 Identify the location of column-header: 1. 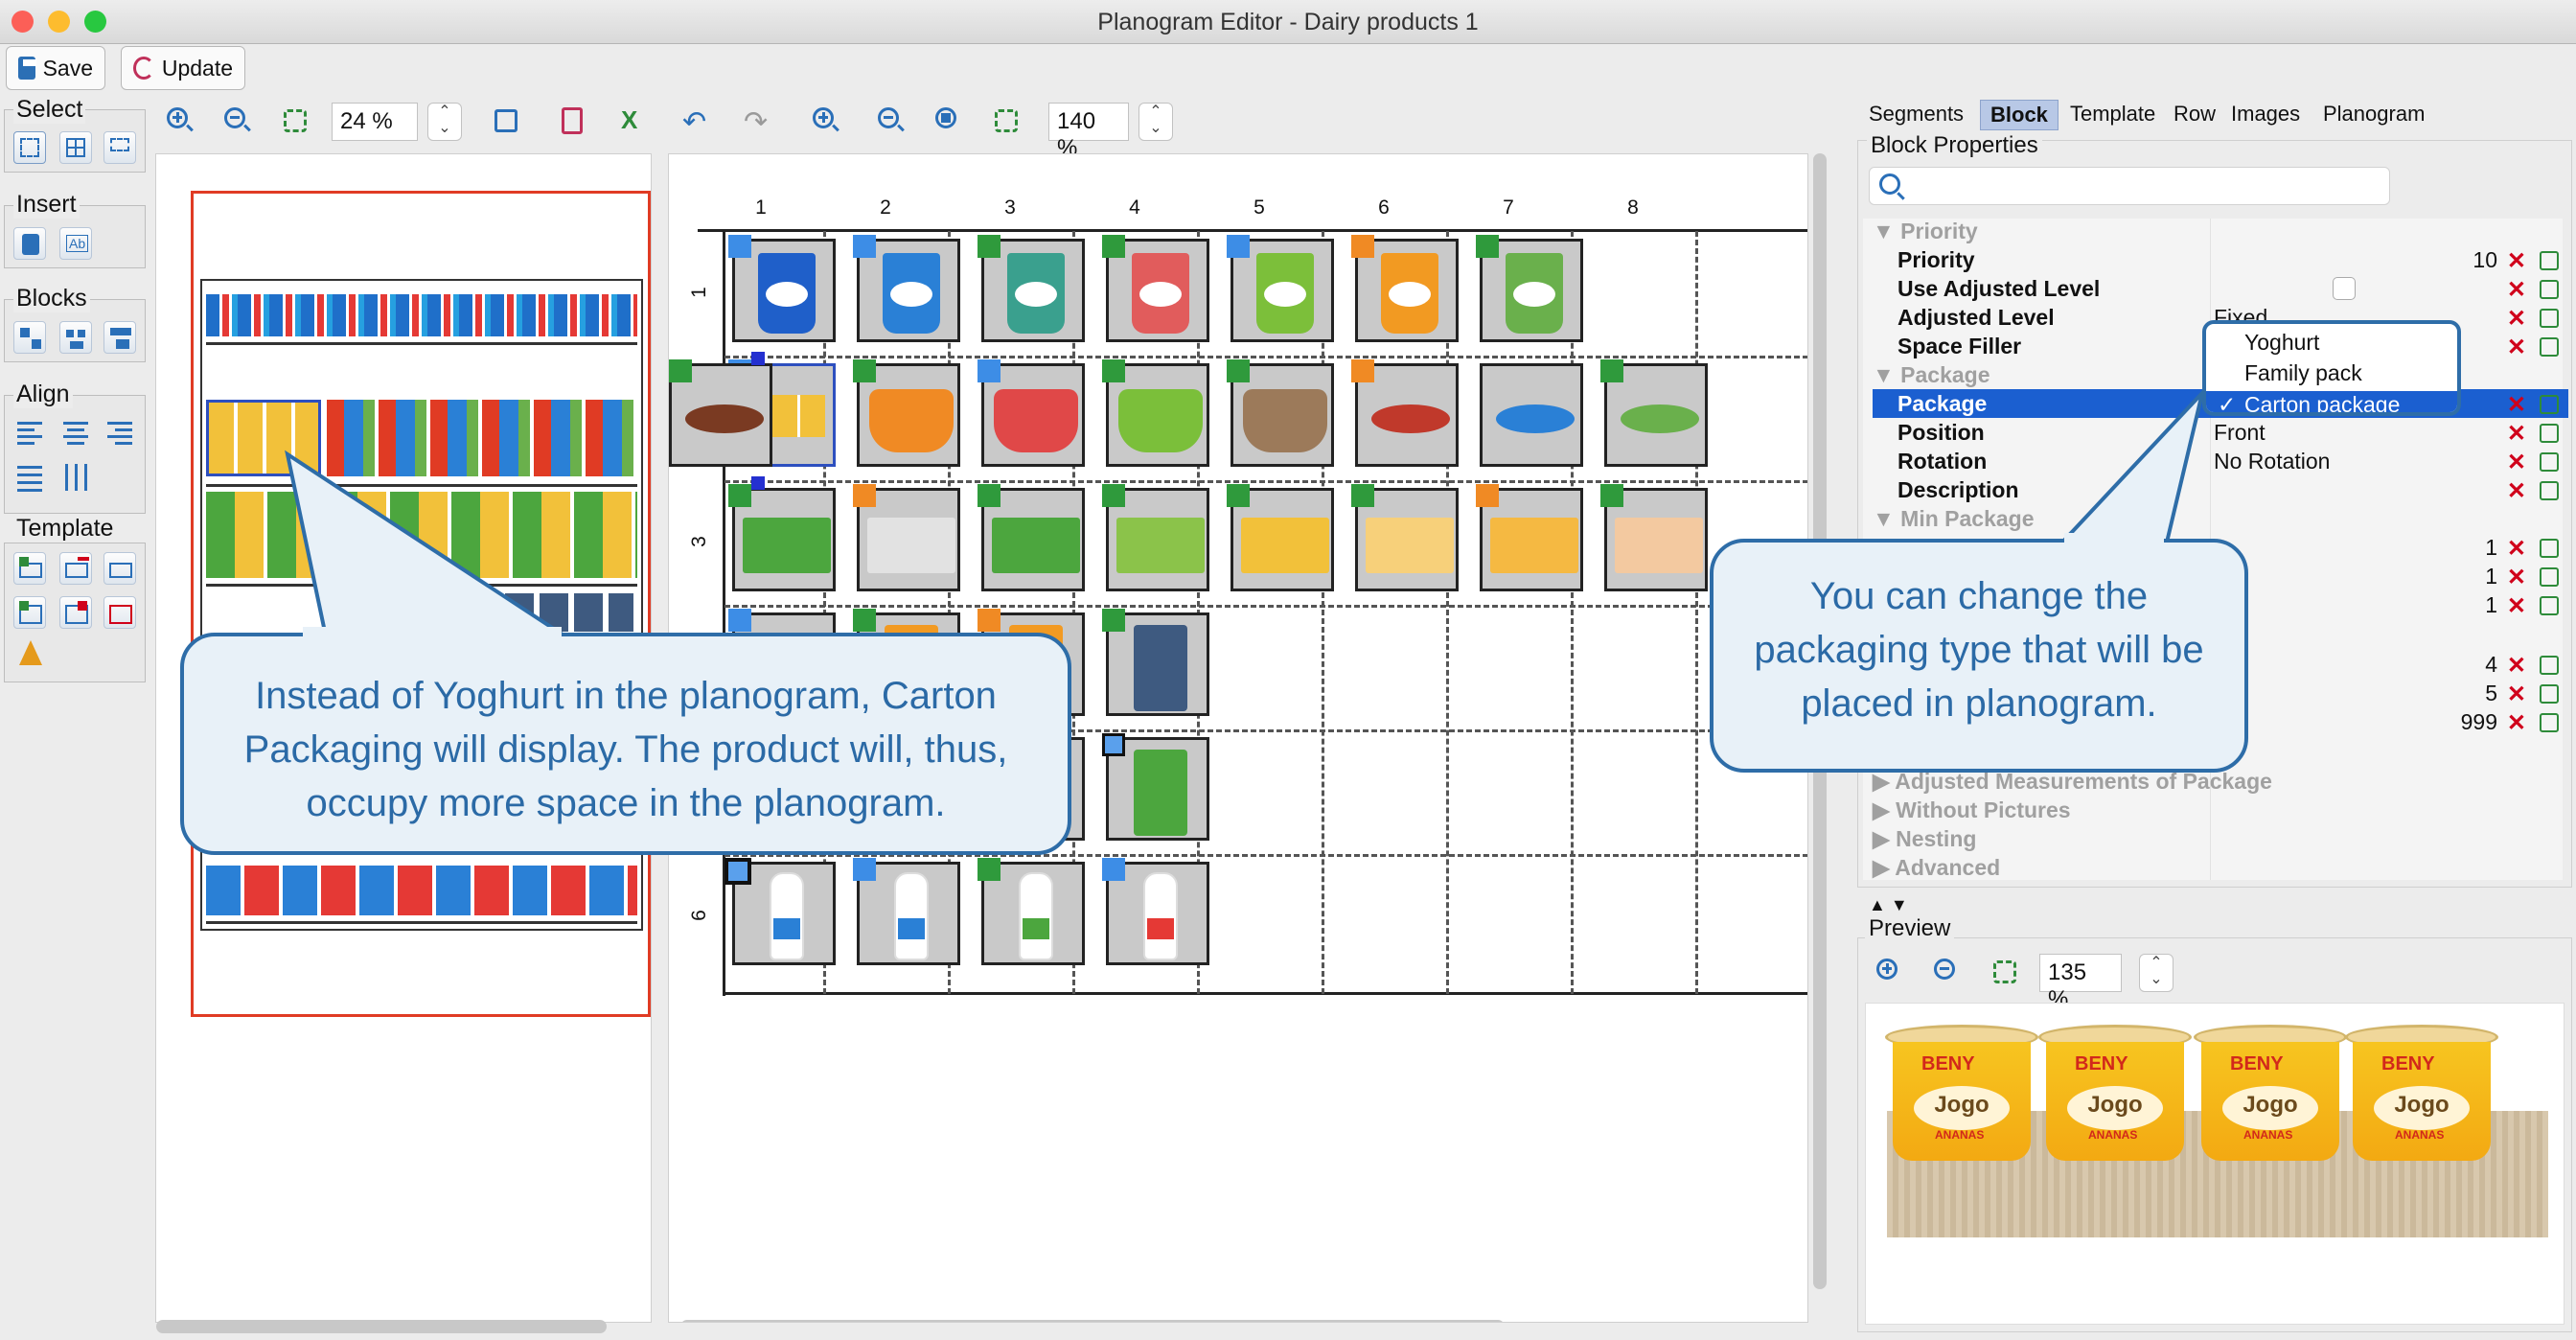
(761, 207).